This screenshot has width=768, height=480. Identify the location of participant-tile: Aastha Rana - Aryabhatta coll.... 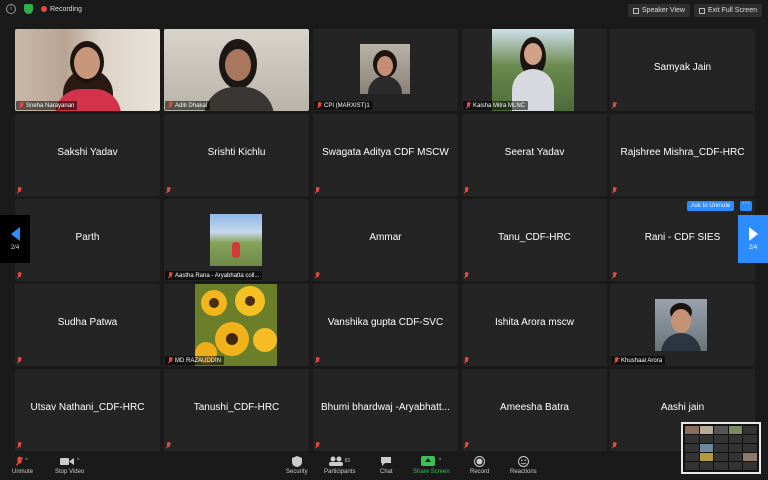
(236, 240).